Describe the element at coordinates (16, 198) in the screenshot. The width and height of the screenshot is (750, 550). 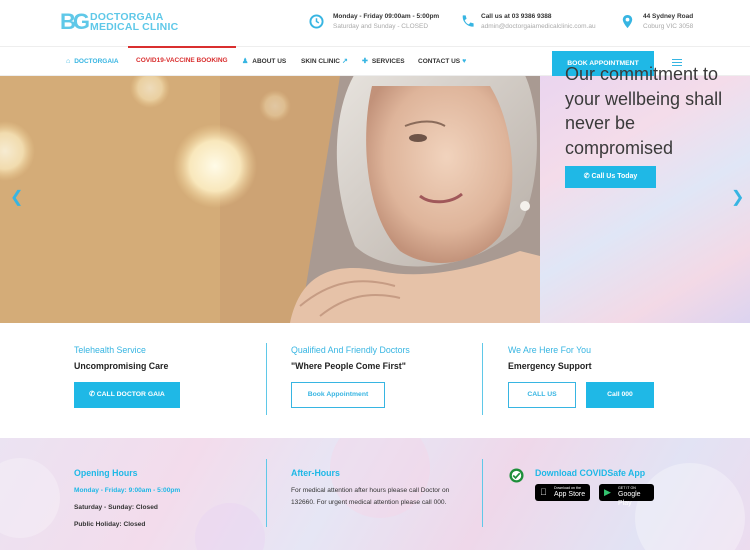
I see `chevron-left-icon: ❮` at that location.